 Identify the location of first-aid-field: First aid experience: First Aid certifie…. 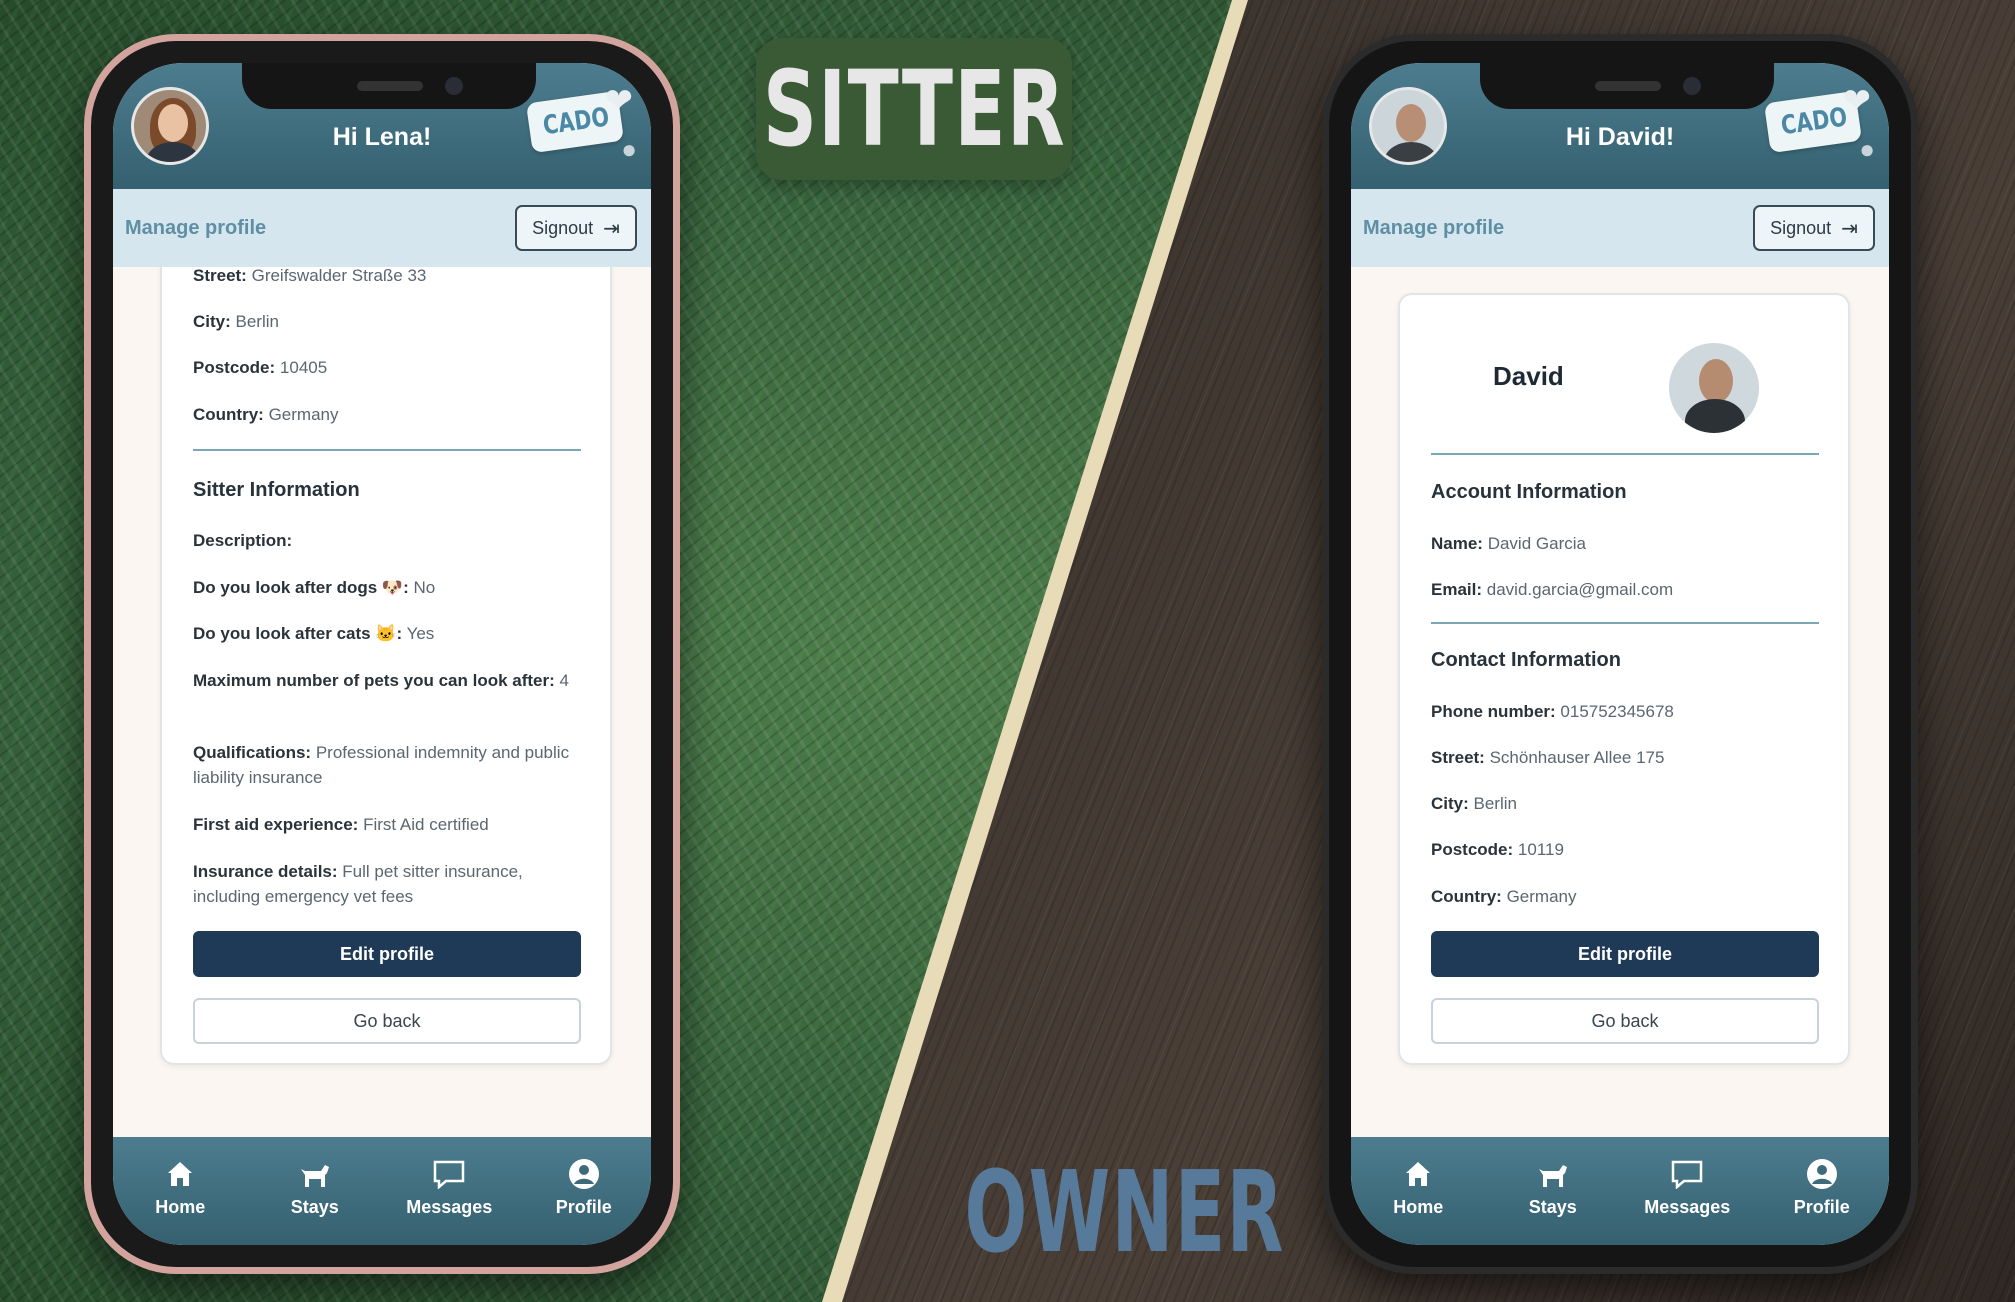
(341, 824).